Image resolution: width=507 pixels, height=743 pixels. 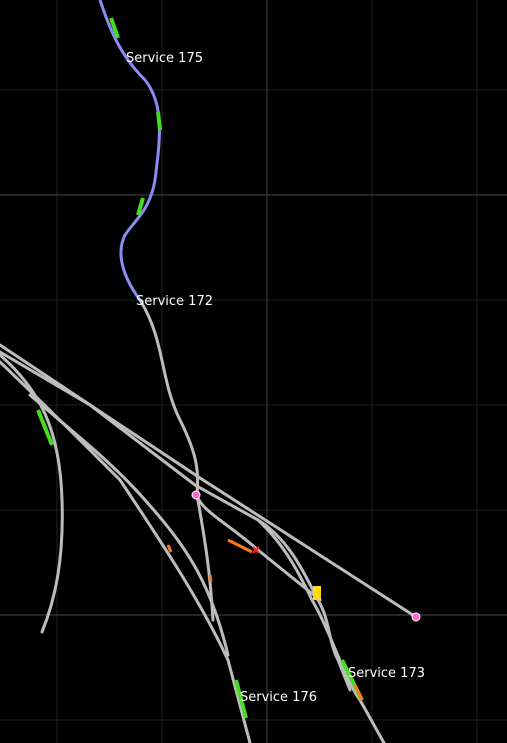 I want to click on track-east-loop, so click(x=321, y=630).